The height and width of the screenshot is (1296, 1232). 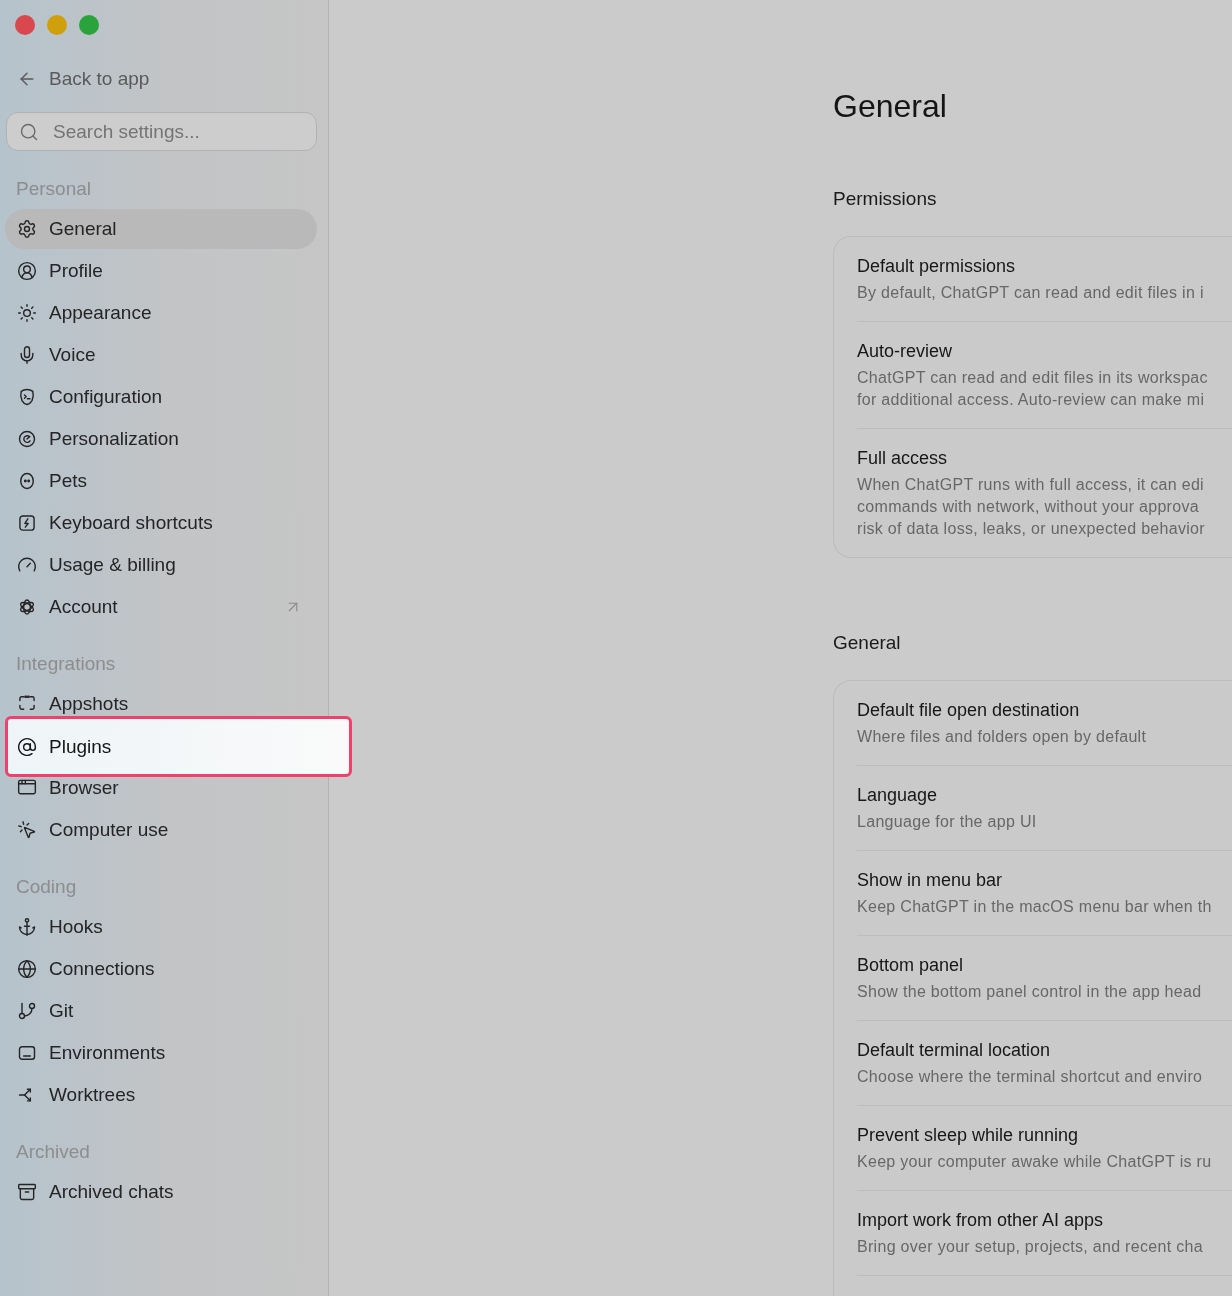 What do you see at coordinates (27, 355) in the screenshot?
I see `microphone-icon` at bounding box center [27, 355].